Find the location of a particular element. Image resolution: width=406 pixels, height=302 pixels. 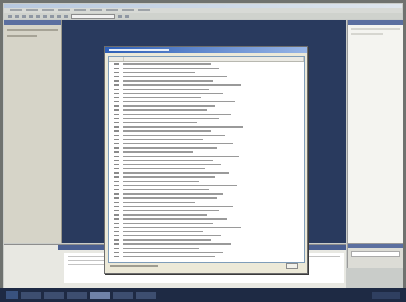

run-icon is located at coordinates (66, 16).